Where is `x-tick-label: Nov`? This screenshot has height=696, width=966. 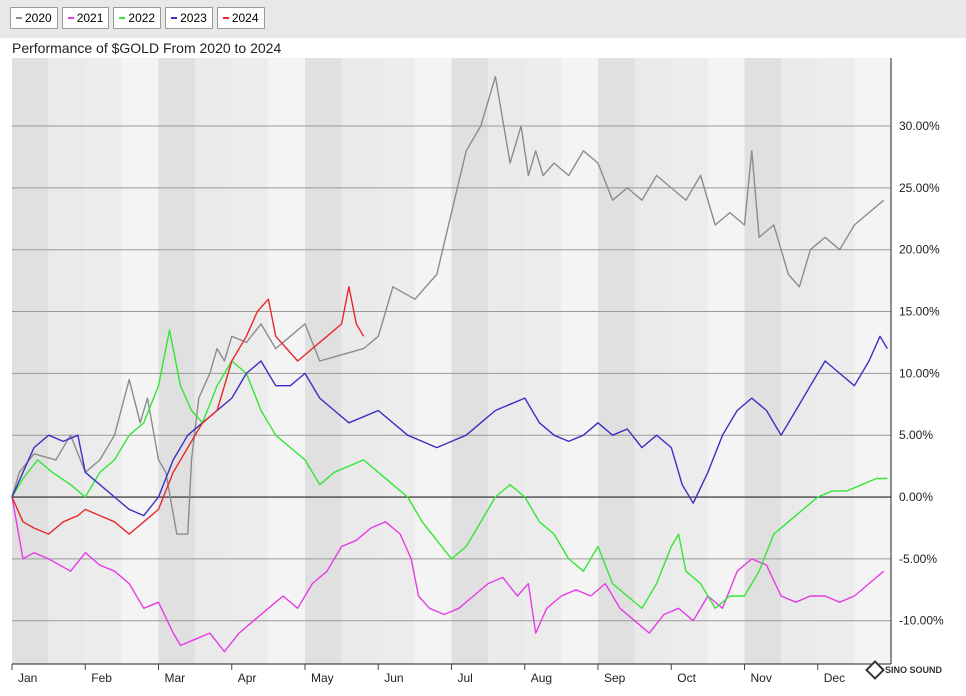
x-tick-label: Nov is located at coordinates (761, 678).